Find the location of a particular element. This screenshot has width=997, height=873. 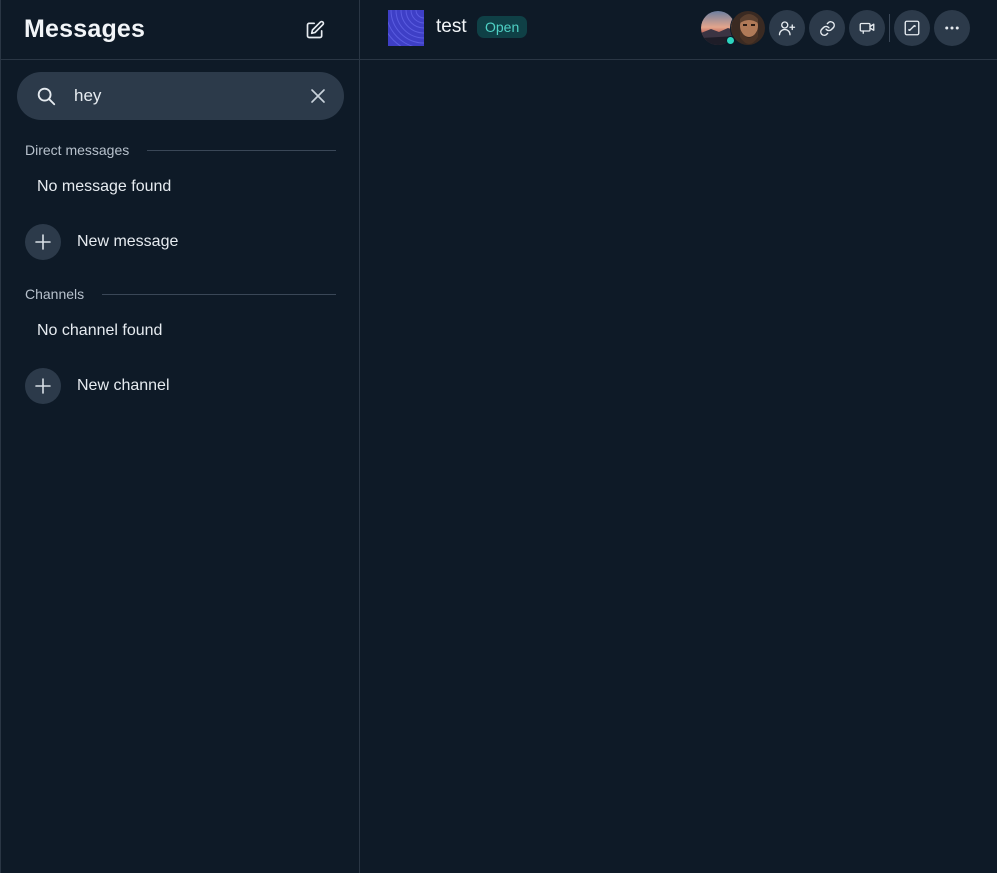

member-avatars is located at coordinates (733, 28).